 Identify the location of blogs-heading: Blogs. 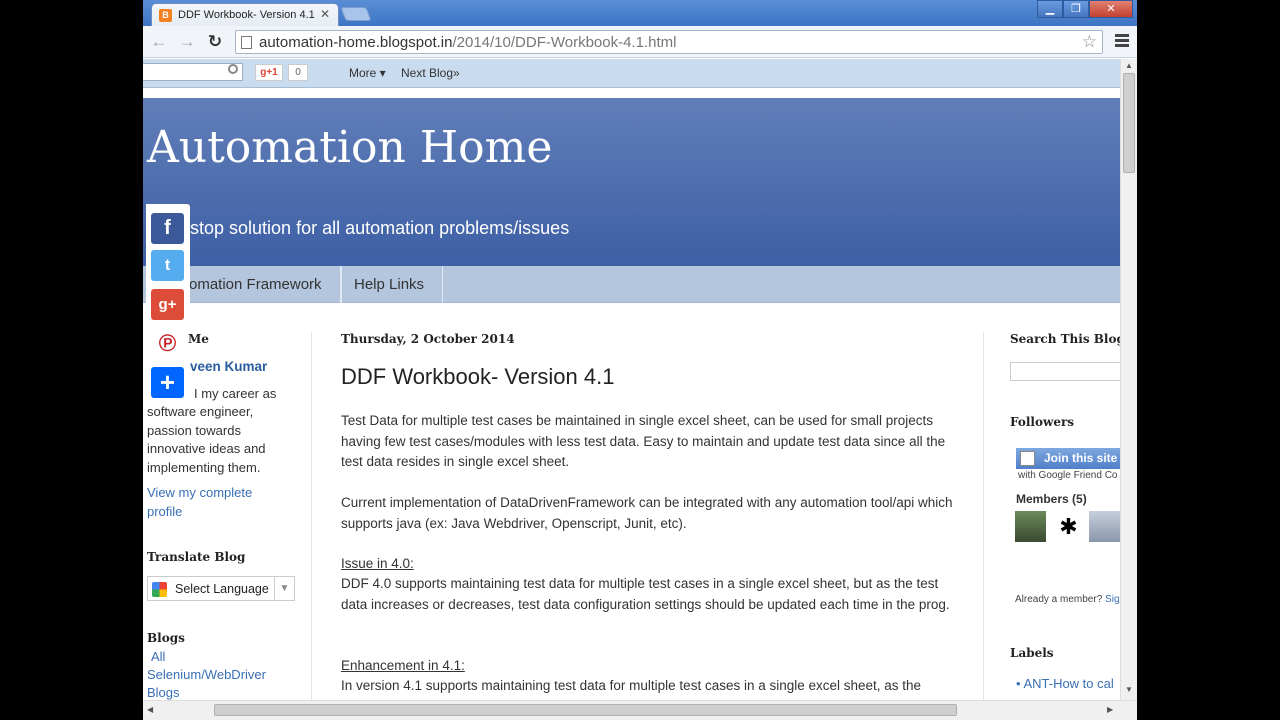
(166, 638).